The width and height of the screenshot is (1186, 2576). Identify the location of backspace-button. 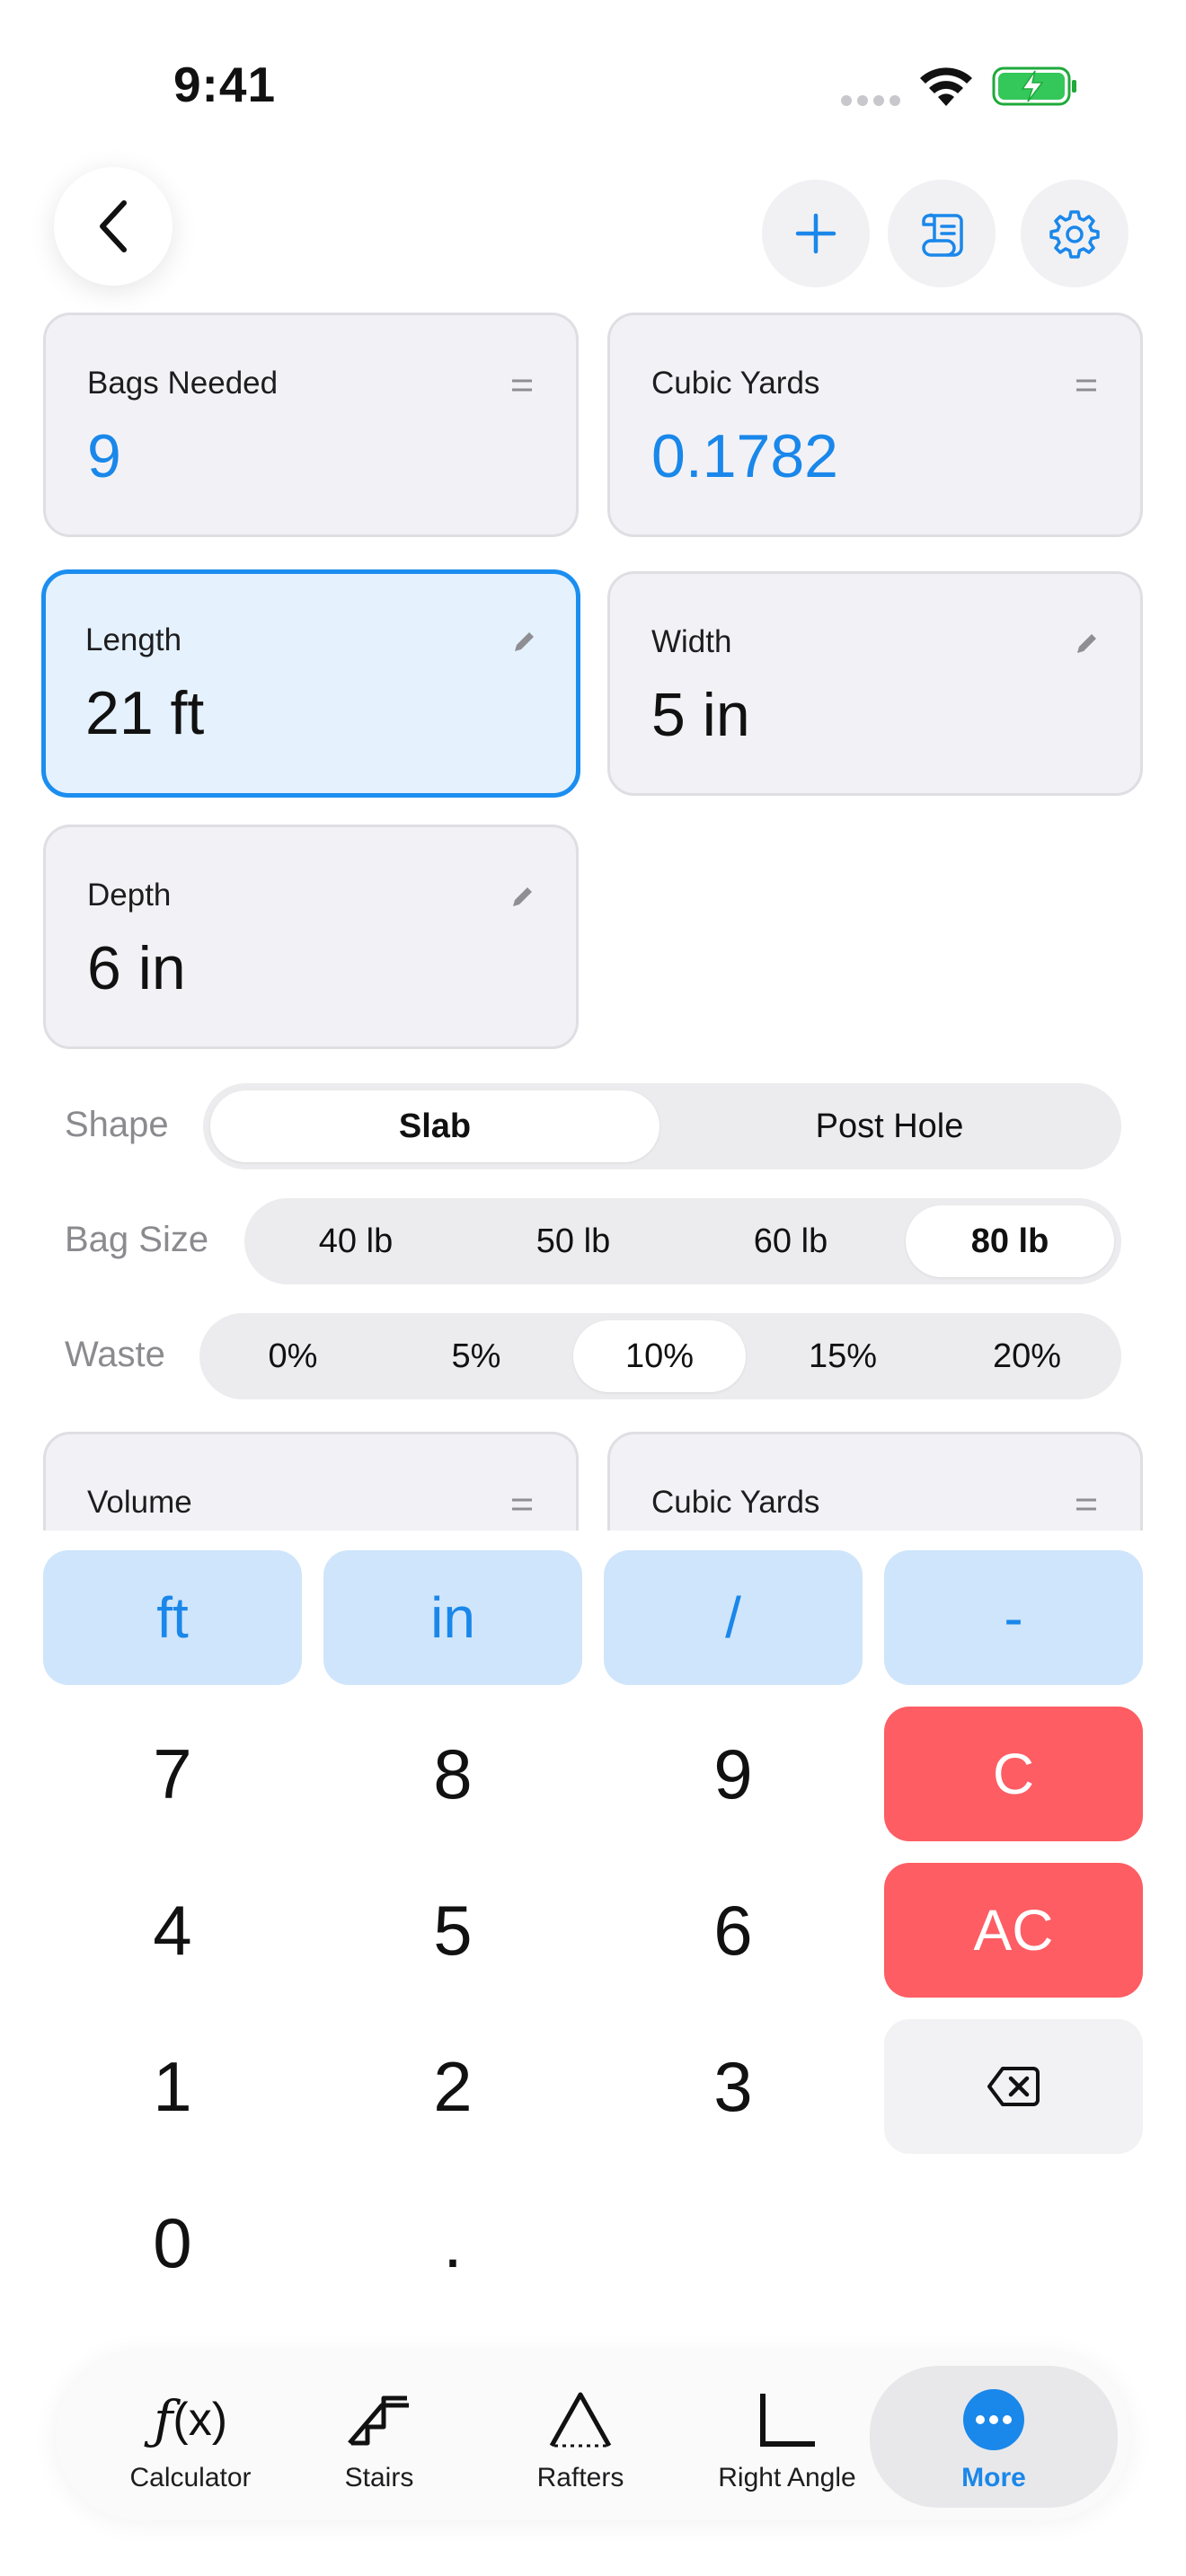
(1013, 2086).